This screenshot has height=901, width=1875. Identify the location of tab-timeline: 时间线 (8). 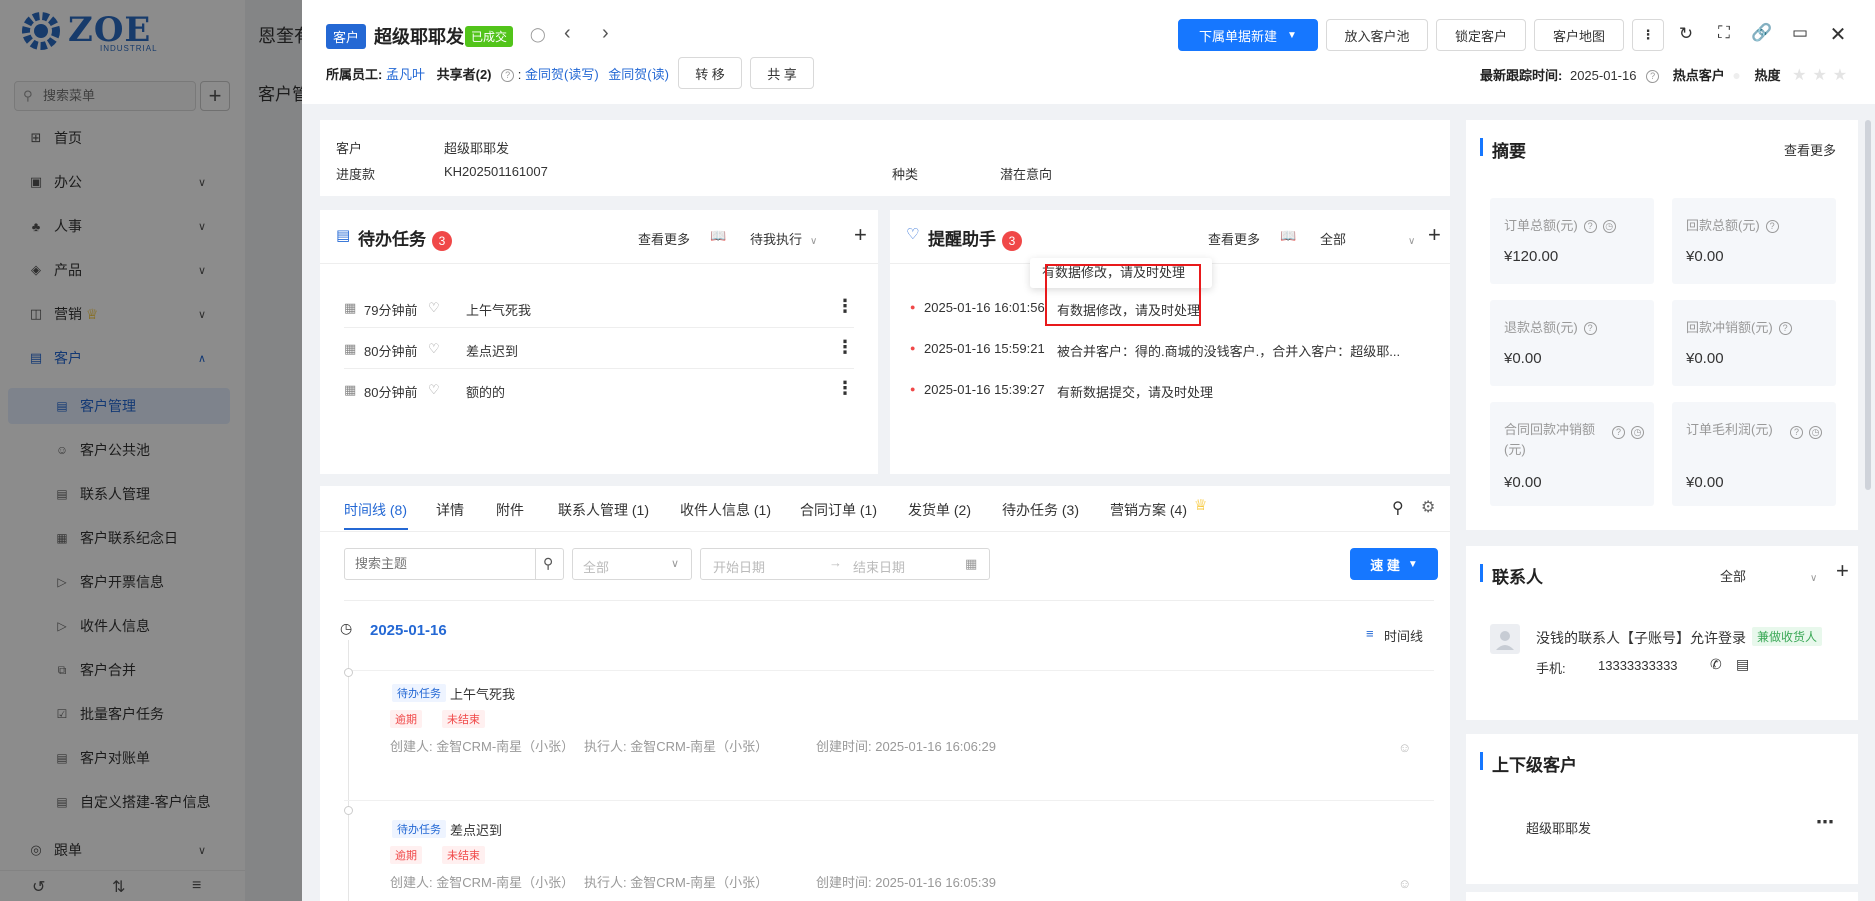
(375, 510).